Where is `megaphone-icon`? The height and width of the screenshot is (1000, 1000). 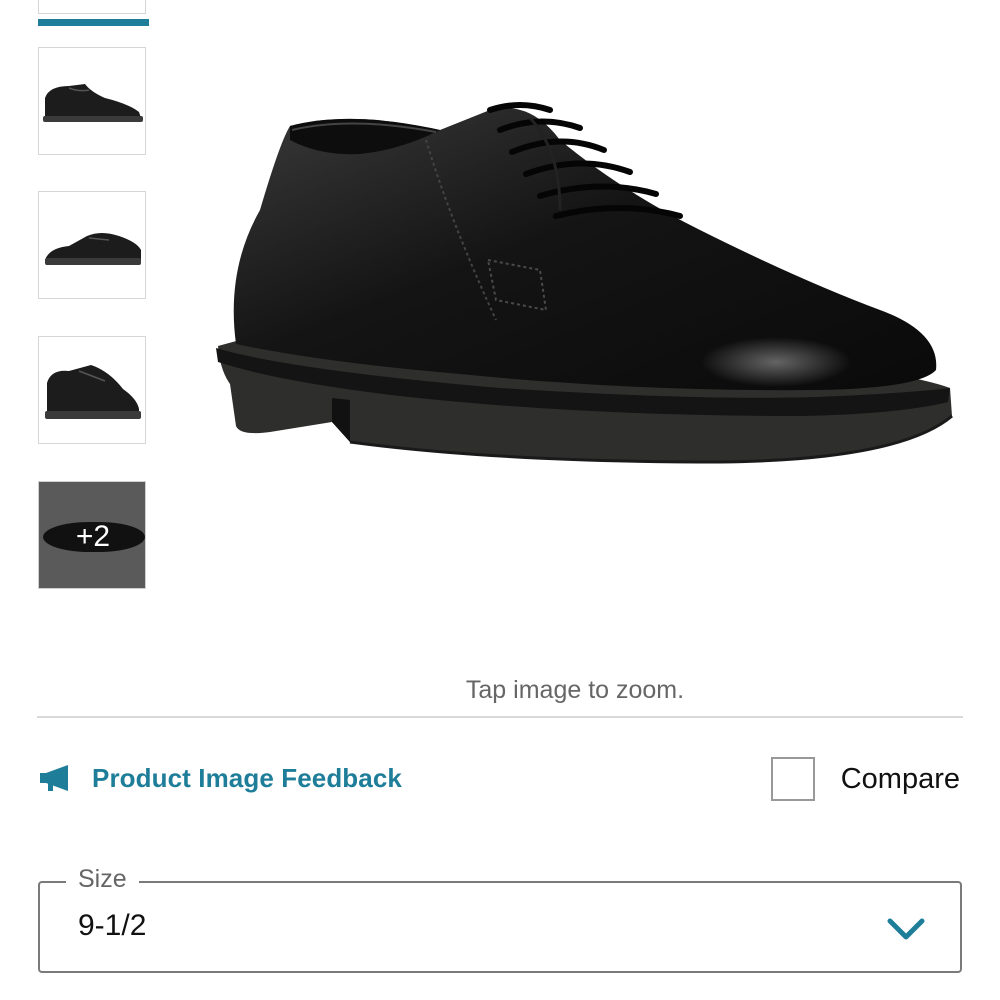
megaphone-icon is located at coordinates (54, 778).